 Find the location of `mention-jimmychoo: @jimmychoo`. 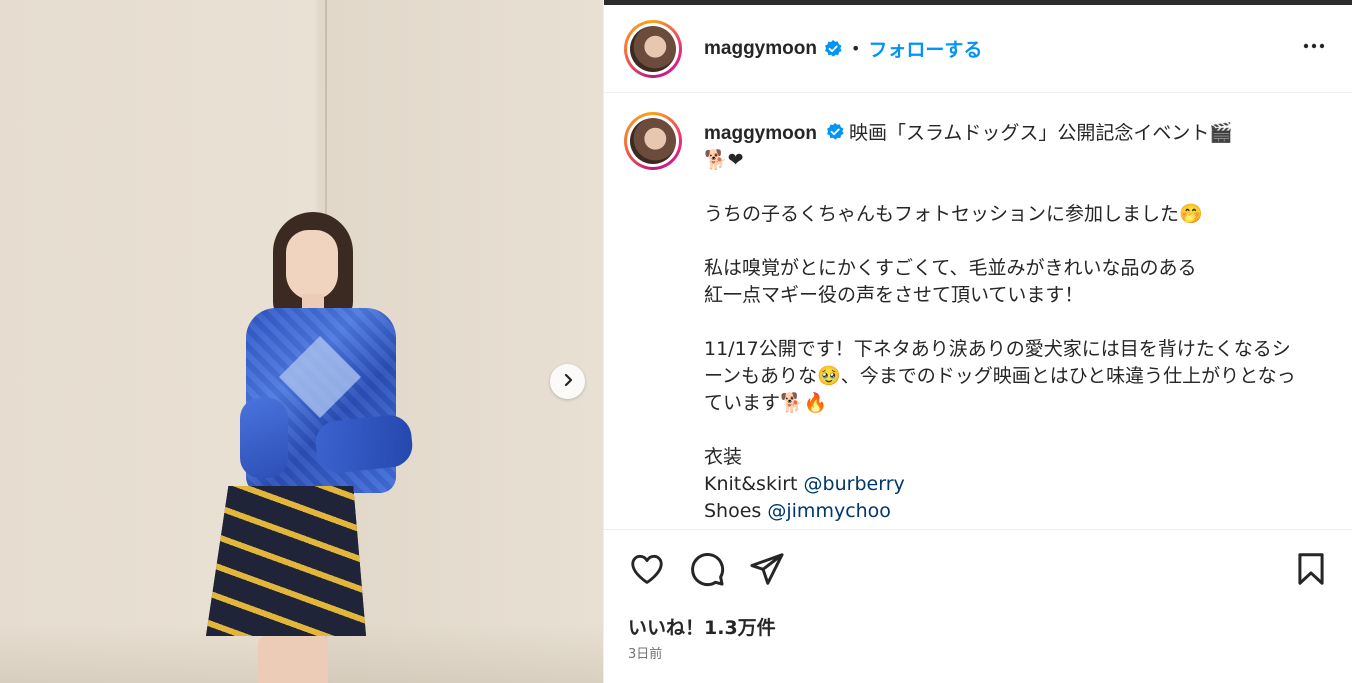

mention-jimmychoo: @jimmychoo is located at coordinates (829, 511).